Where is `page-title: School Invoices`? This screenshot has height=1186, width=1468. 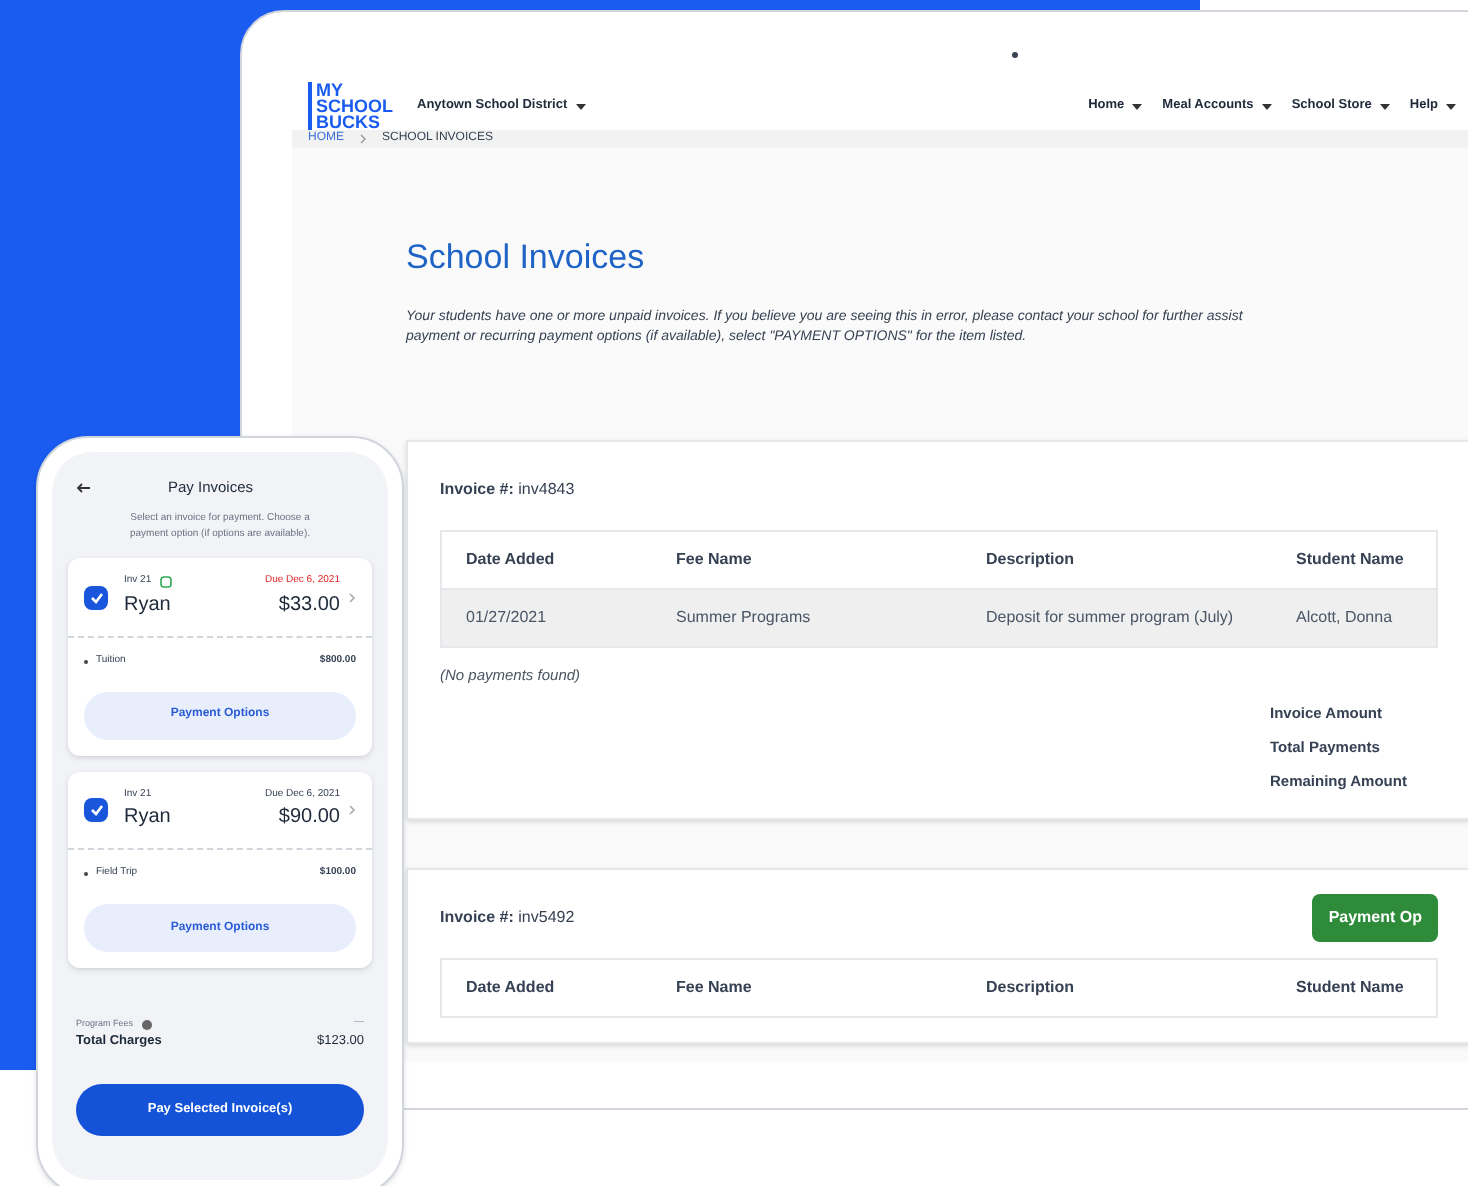 page-title: School Invoices is located at coordinates (526, 258).